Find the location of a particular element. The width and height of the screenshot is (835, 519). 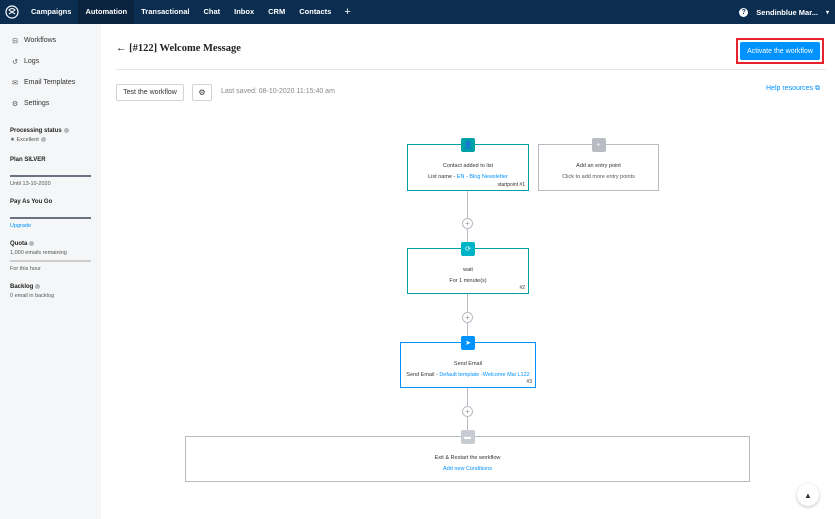

workflow-settings-button: ⚙ is located at coordinates (202, 92).